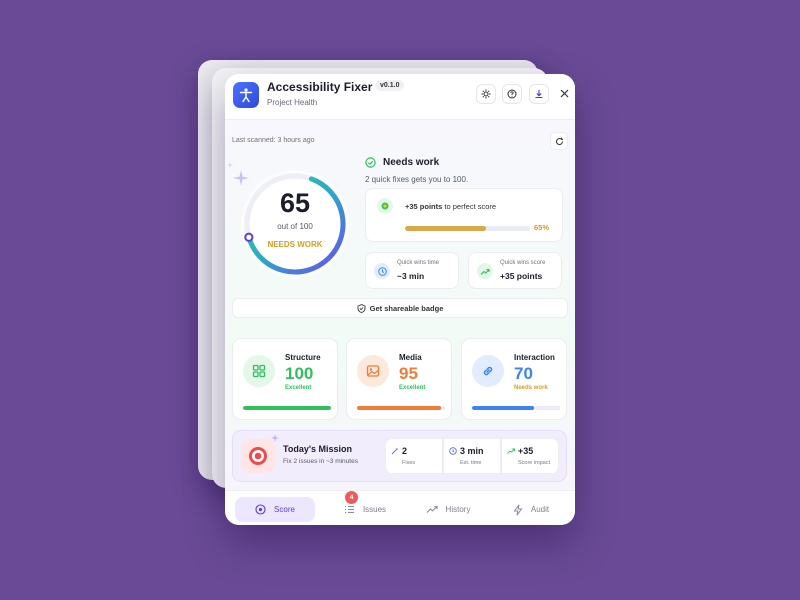 This screenshot has height=600, width=800. I want to click on mission-stat-impact: +35 Score impact, so click(530, 456).